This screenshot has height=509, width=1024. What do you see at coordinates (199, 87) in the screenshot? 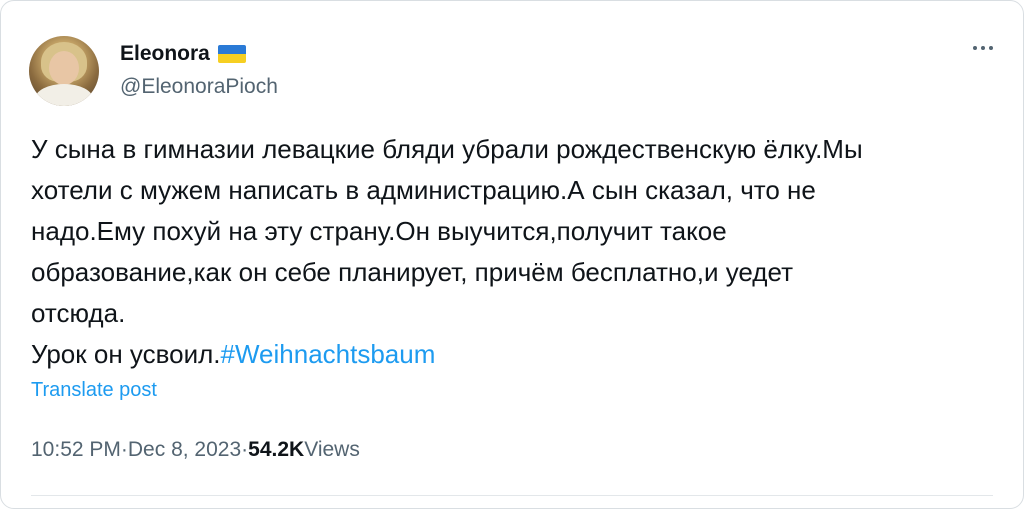
I see `author-handle: @EleonoraPioch` at bounding box center [199, 87].